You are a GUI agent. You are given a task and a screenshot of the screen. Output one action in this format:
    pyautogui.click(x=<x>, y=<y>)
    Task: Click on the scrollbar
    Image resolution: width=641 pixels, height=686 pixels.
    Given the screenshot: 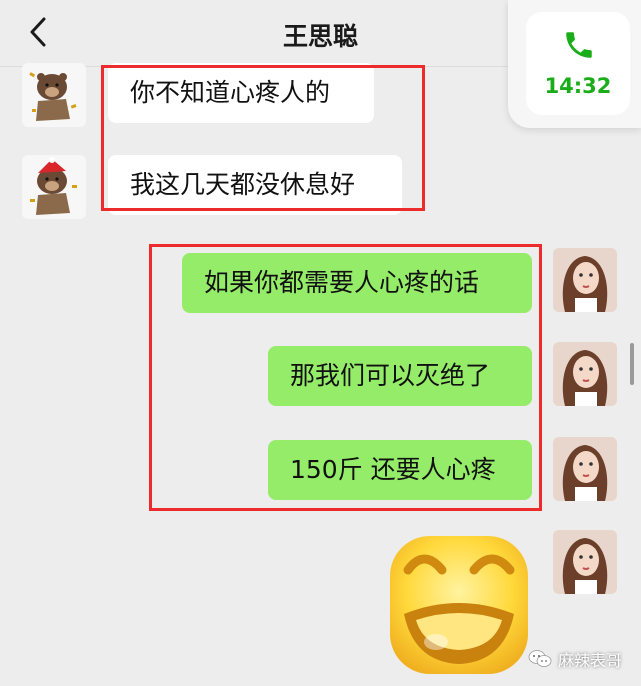 What is the action you would take?
    pyautogui.click(x=632, y=364)
    